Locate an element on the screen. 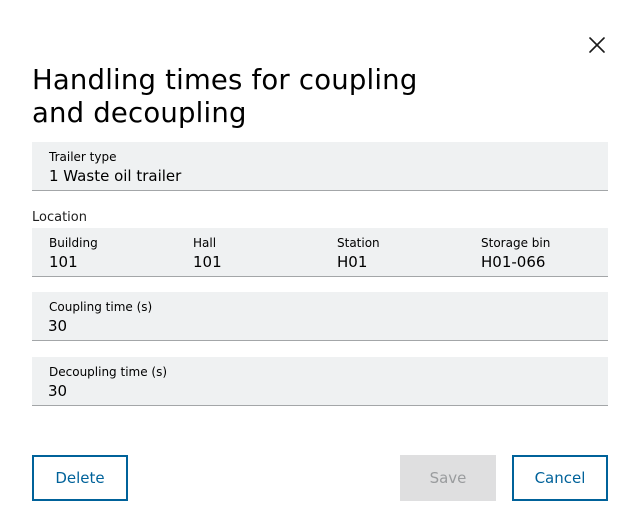  trailer-type-label: Trailer type is located at coordinates (83, 157).